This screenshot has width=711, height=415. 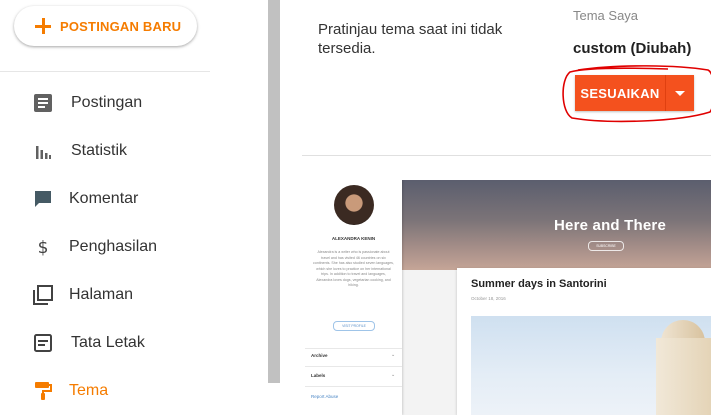 What do you see at coordinates (113, 246) in the screenshot?
I see `sidebar-item-label: Penghasilan` at bounding box center [113, 246].